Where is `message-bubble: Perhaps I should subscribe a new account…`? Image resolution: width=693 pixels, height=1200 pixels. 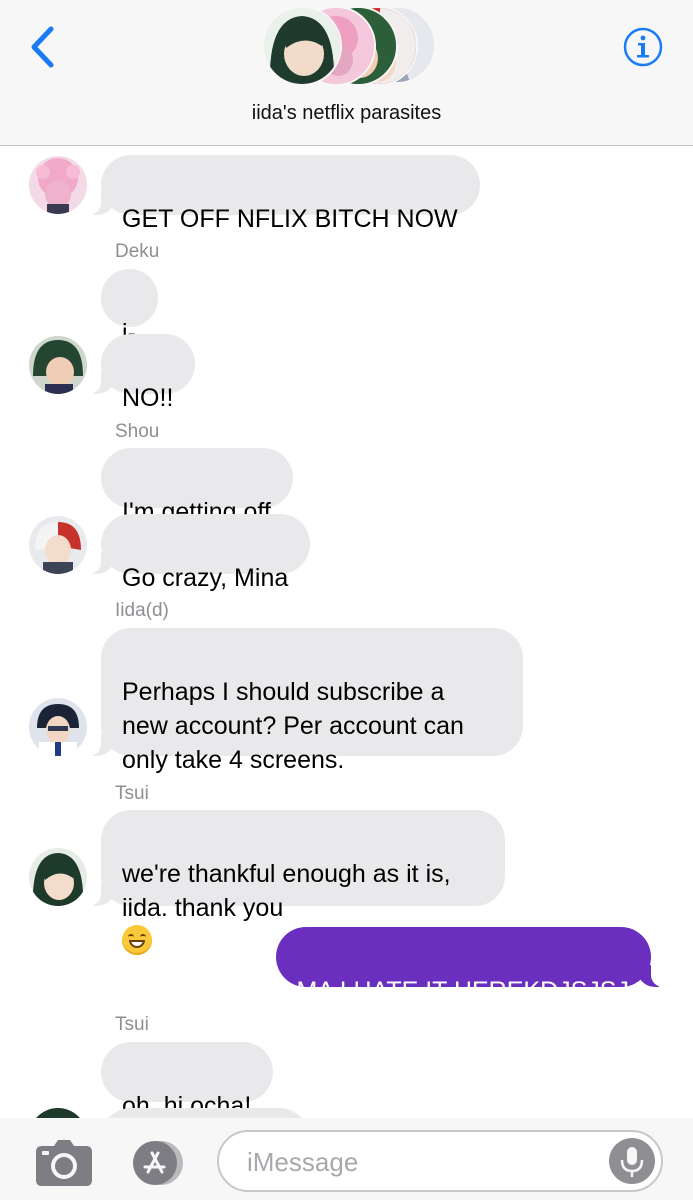
message-bubble: Perhaps I should subscribe a new account… is located at coordinates (306, 701).